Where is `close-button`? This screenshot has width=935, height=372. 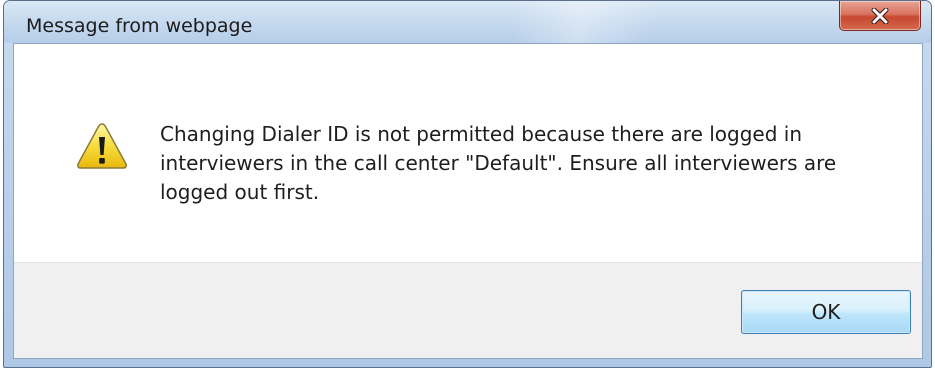
close-button is located at coordinates (880, 16).